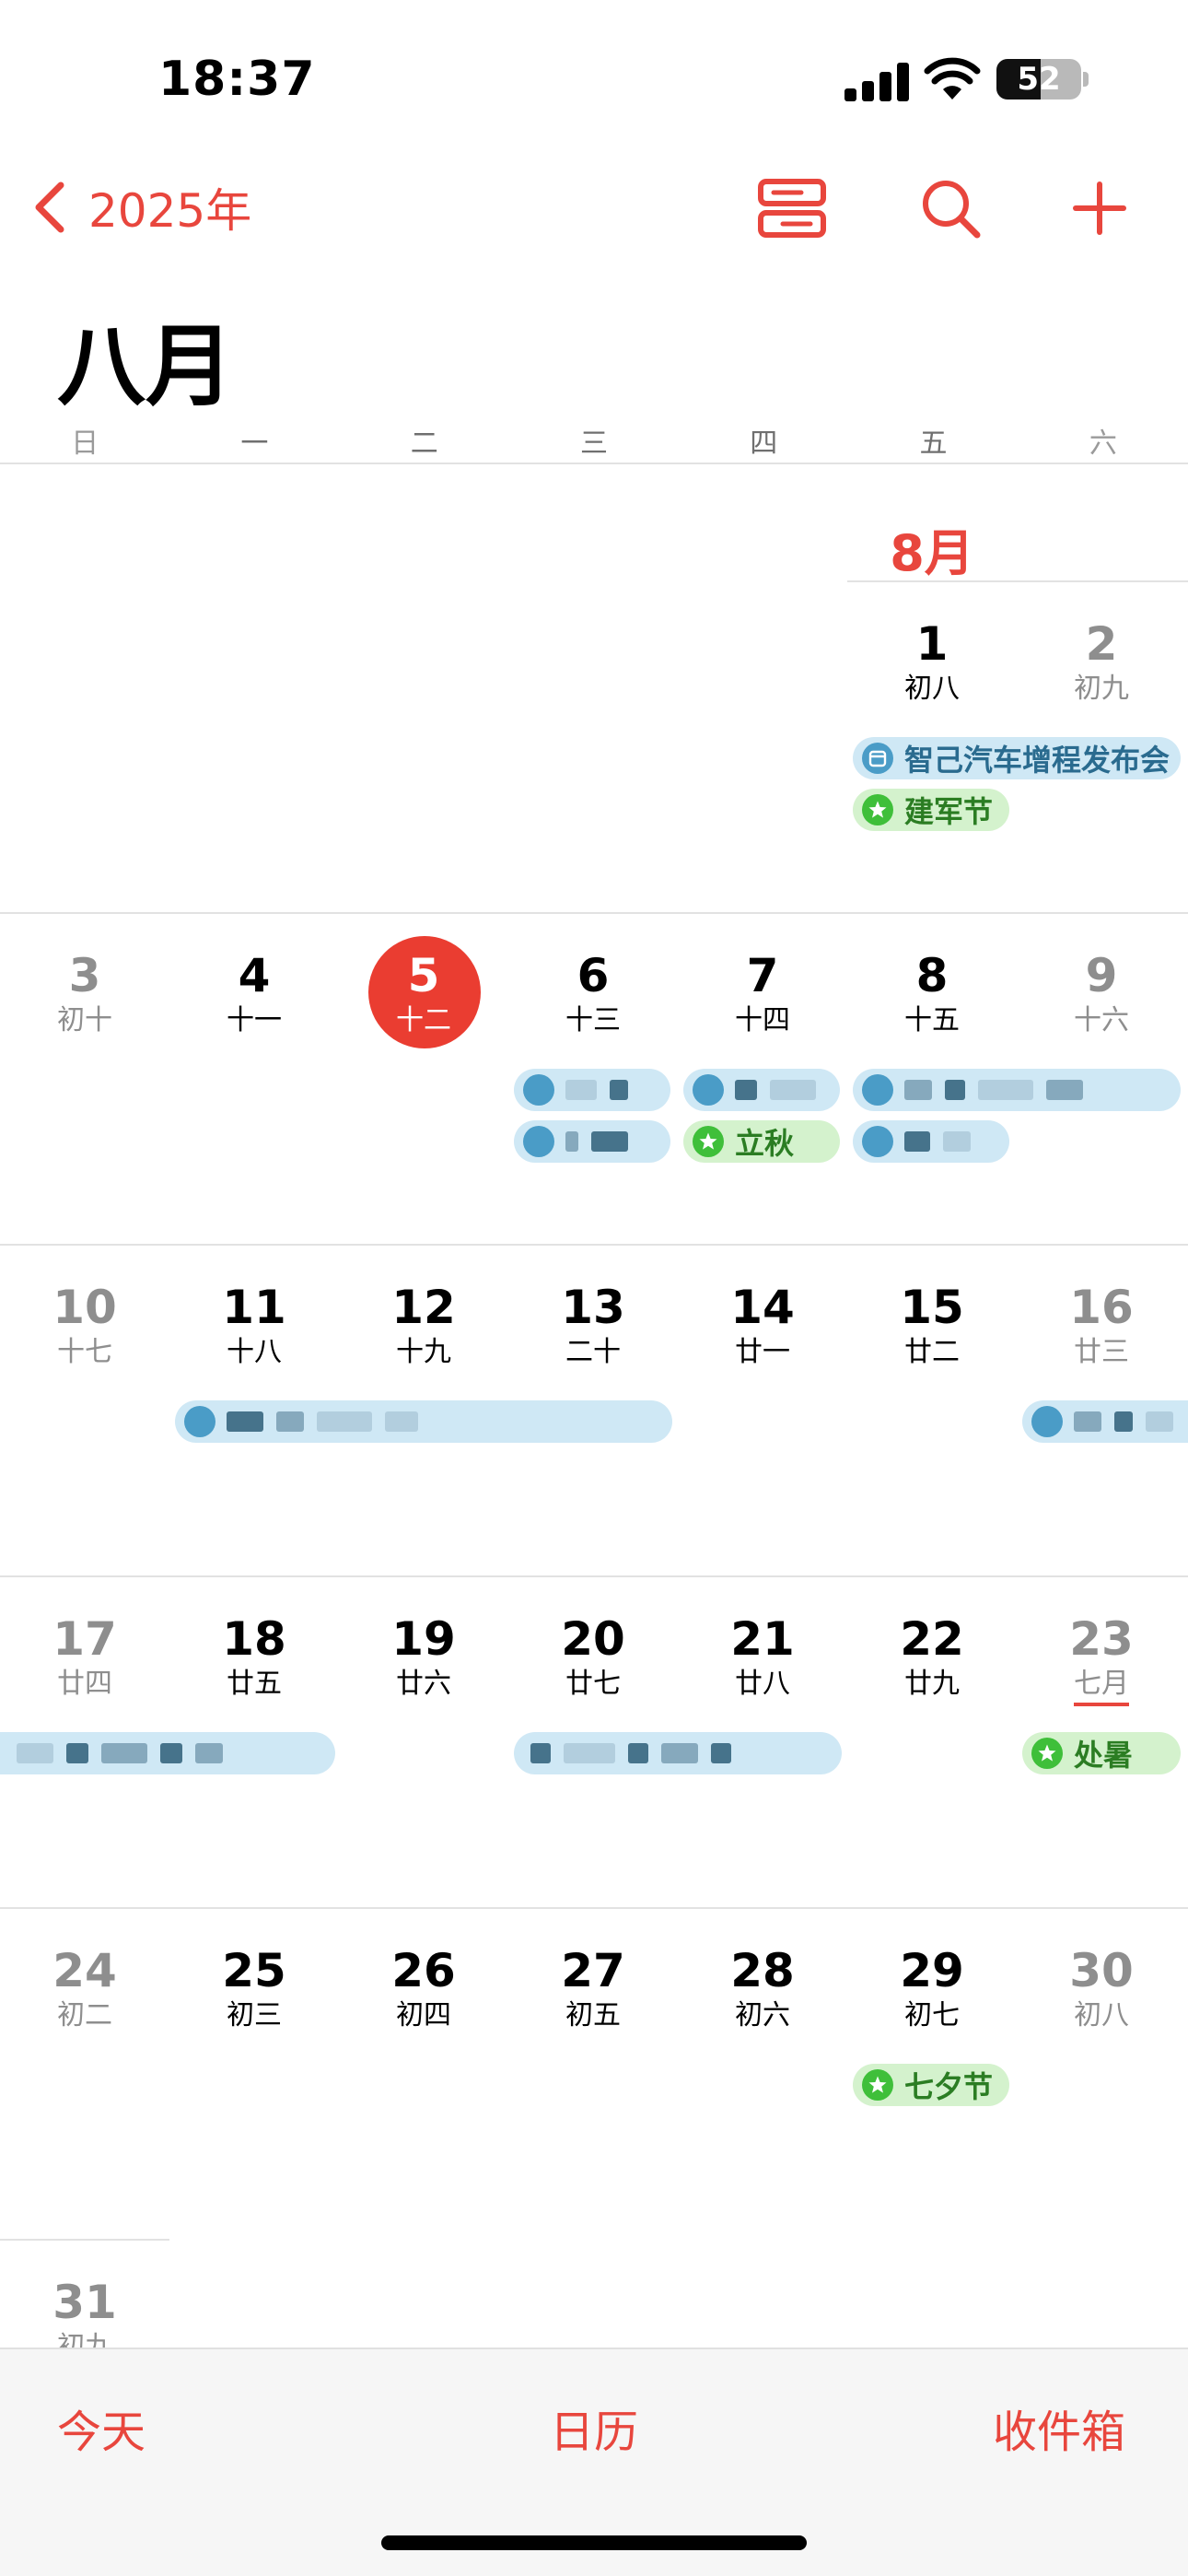  Describe the element at coordinates (1101, 661) in the screenshot. I see `day-cell: 2 初九` at that location.